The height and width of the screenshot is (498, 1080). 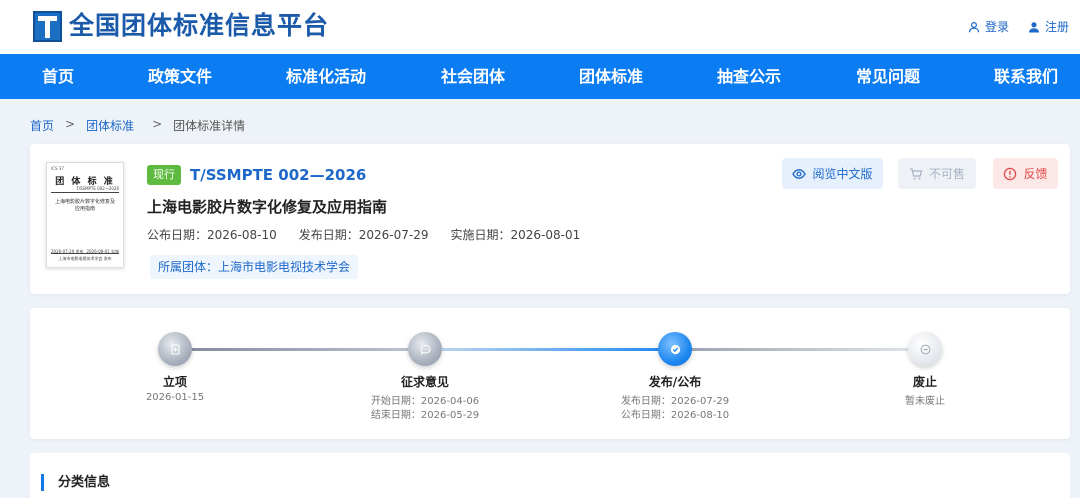 I want to click on user-solid-icon, so click(x=1034, y=26).